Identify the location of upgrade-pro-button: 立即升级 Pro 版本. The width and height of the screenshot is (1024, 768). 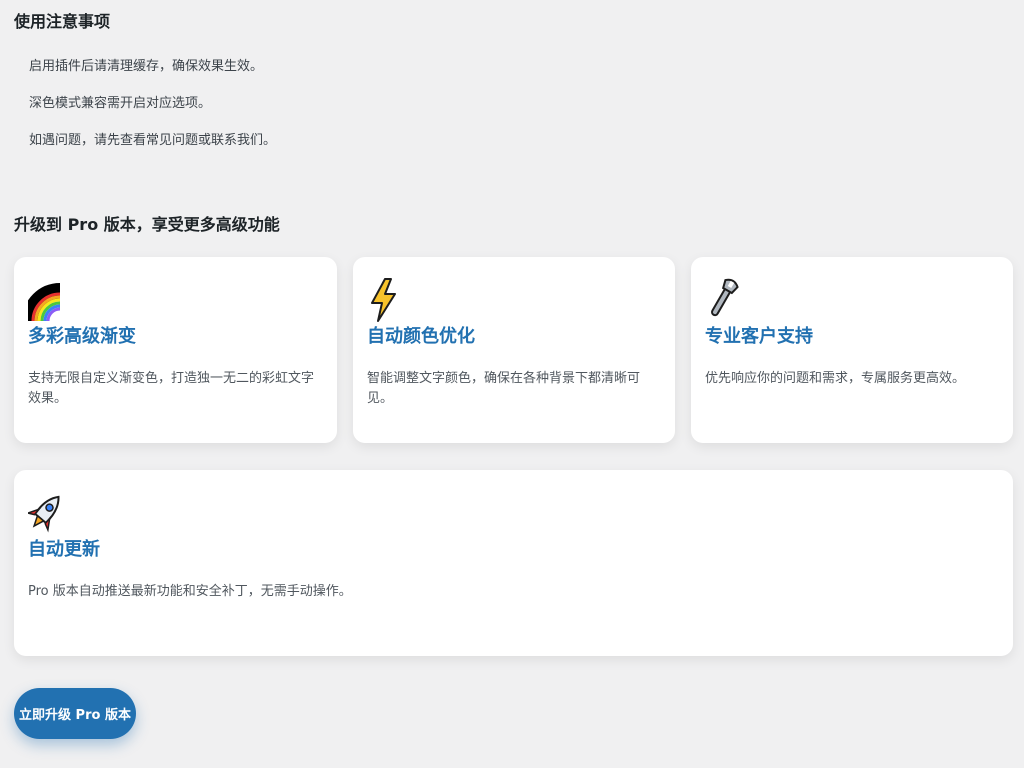
(75, 713).